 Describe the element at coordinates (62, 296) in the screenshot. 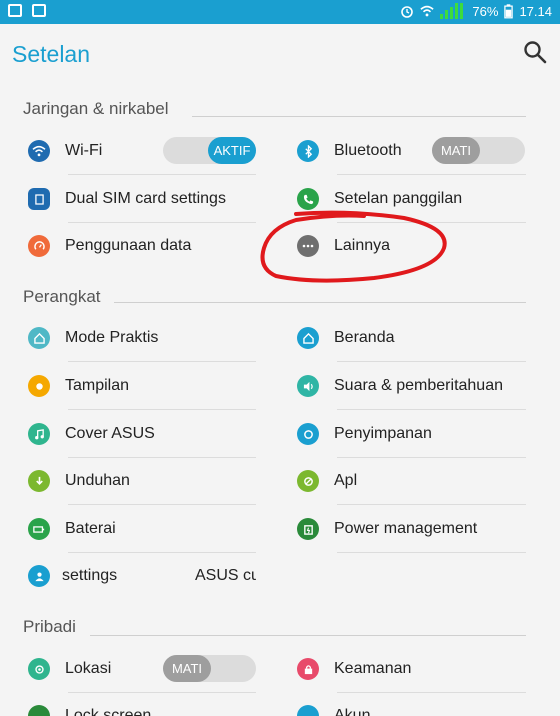

I see `section-header-device: Perangkat` at that location.